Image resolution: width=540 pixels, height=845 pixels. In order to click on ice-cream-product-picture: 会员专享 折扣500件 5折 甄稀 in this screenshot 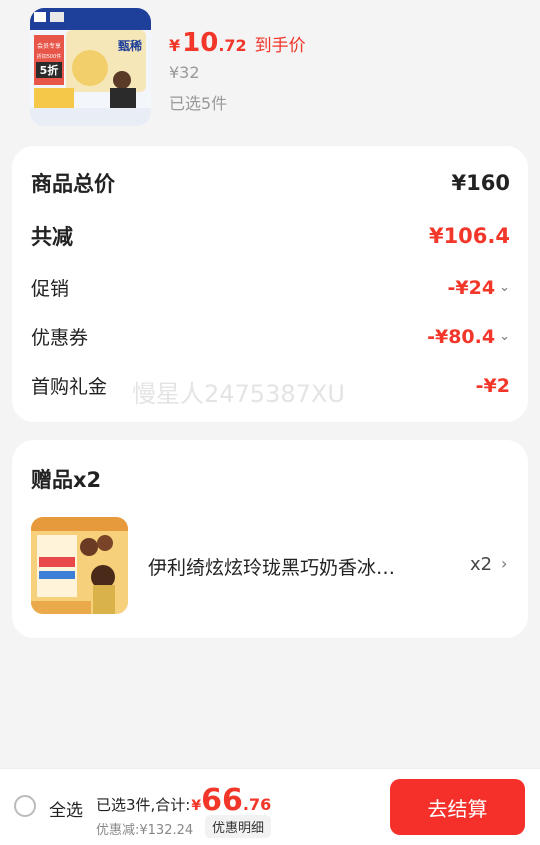, I will do `click(90, 67)`.